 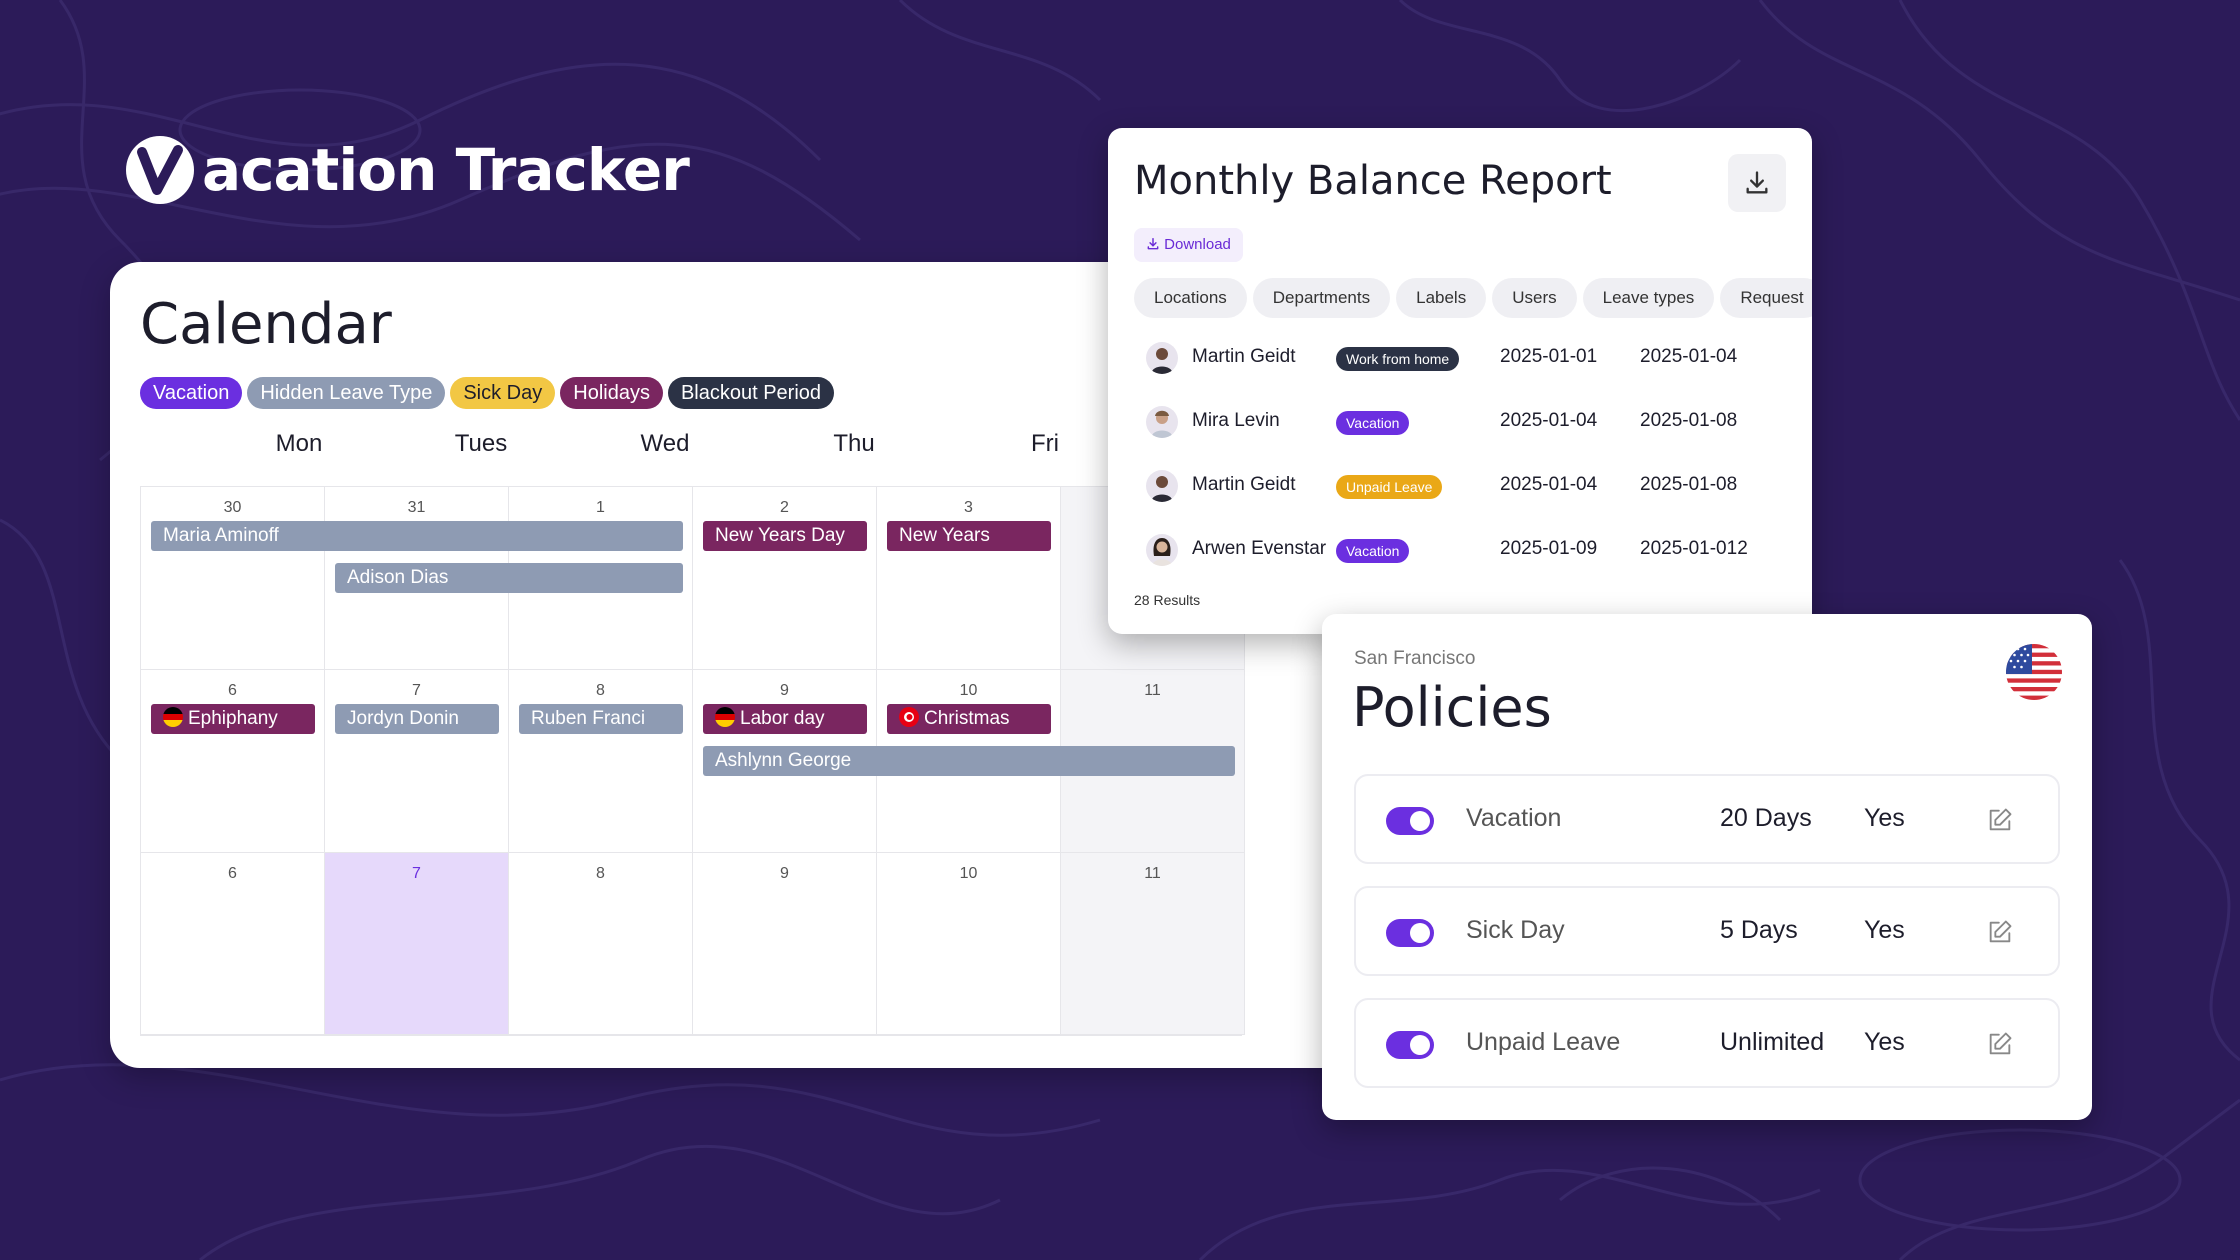 I want to click on event-holiday: New Years Day, so click(x=785, y=536).